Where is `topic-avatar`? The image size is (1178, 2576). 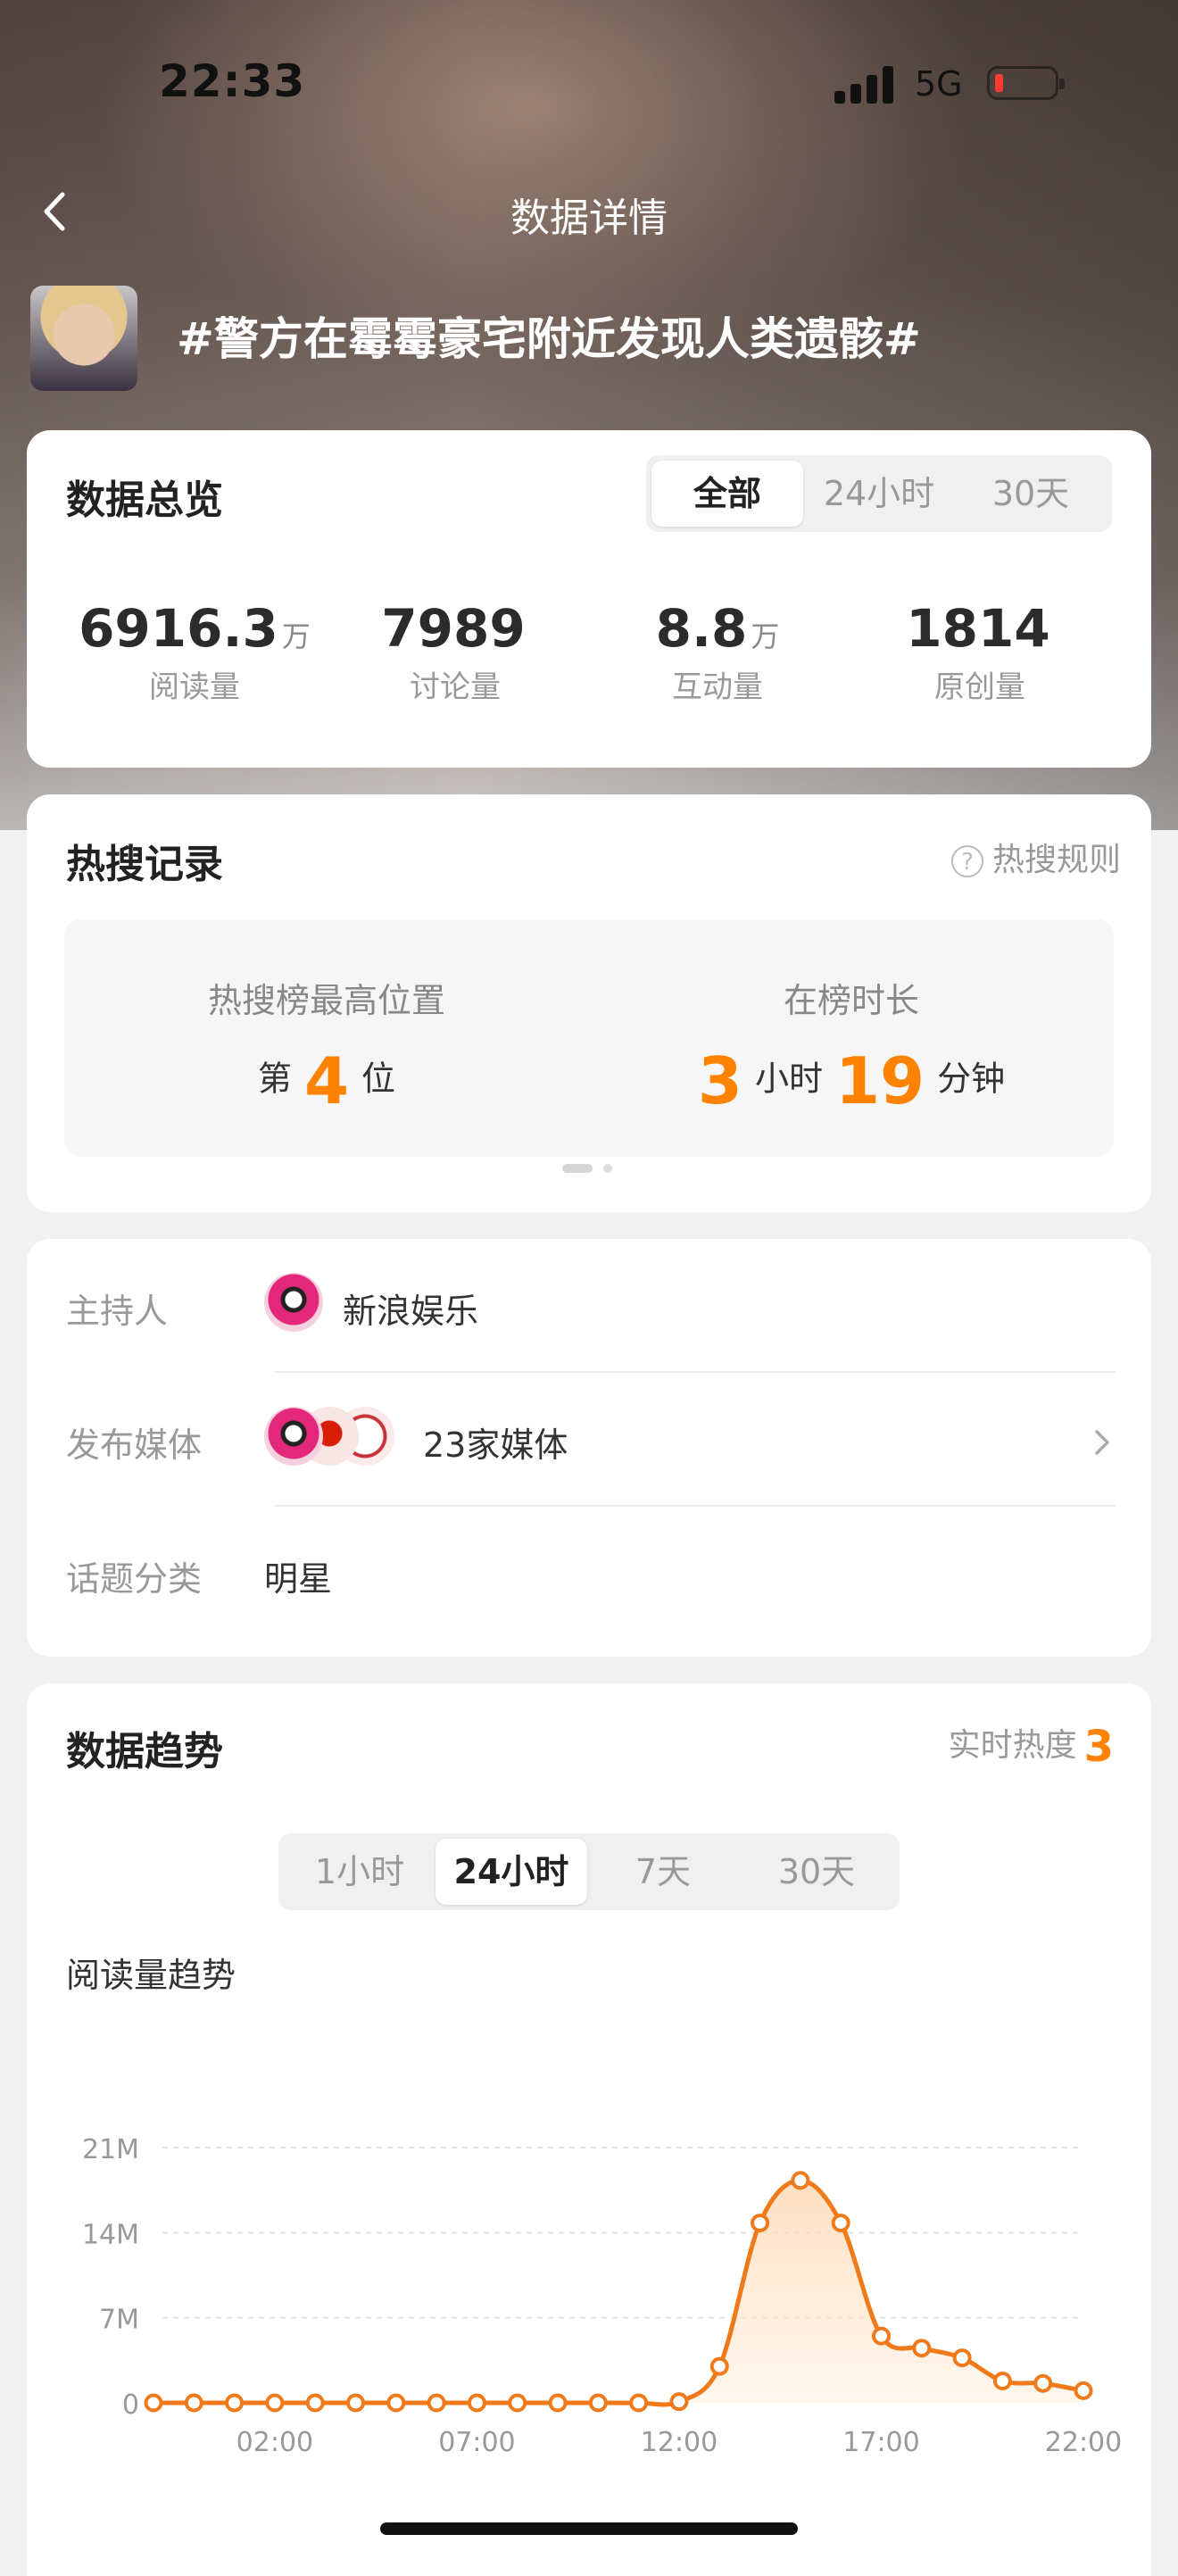 topic-avatar is located at coordinates (83, 338).